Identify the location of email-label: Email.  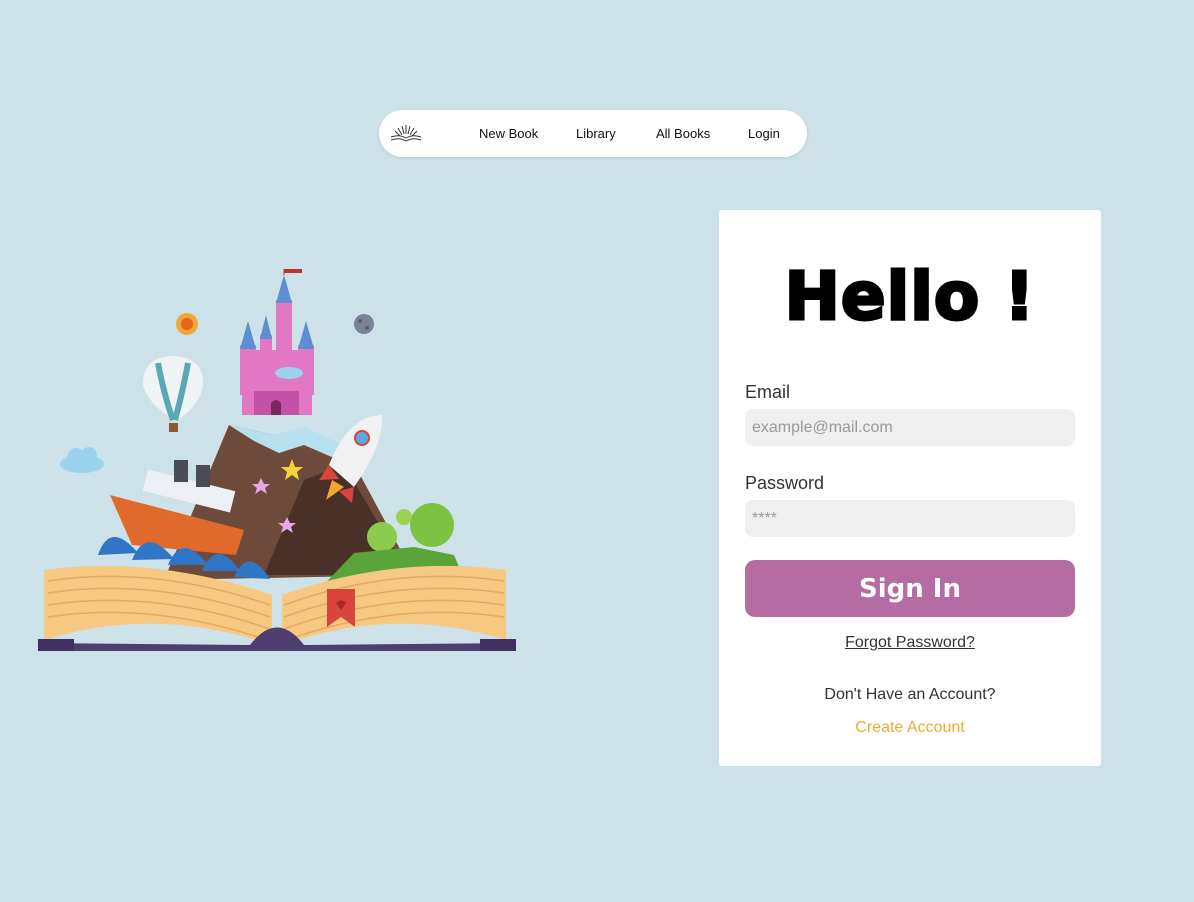
(768, 392).